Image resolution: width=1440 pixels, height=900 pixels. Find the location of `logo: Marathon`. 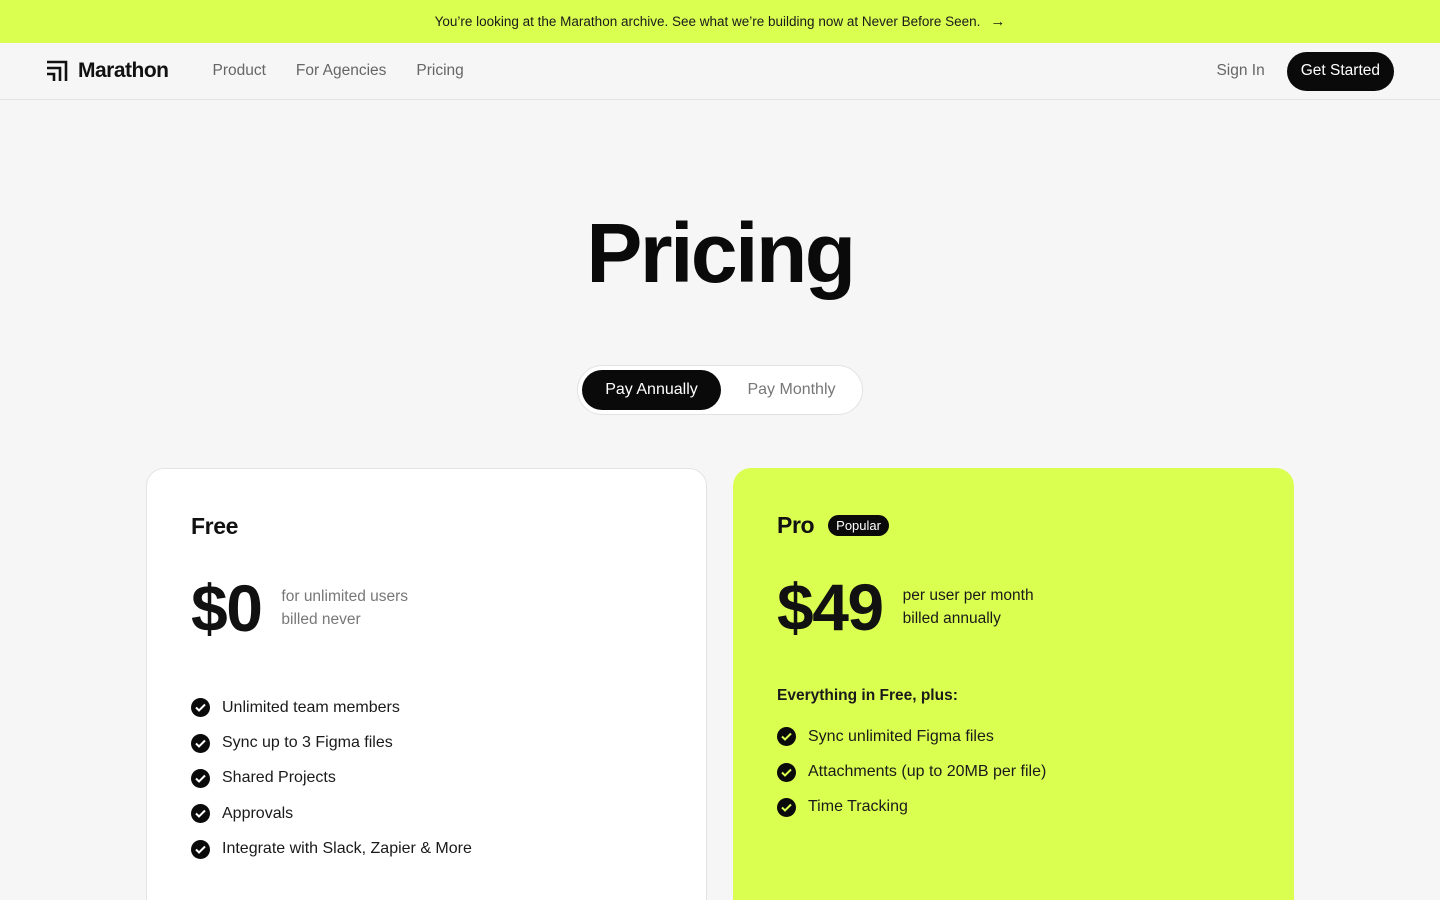

logo: Marathon is located at coordinates (107, 71).